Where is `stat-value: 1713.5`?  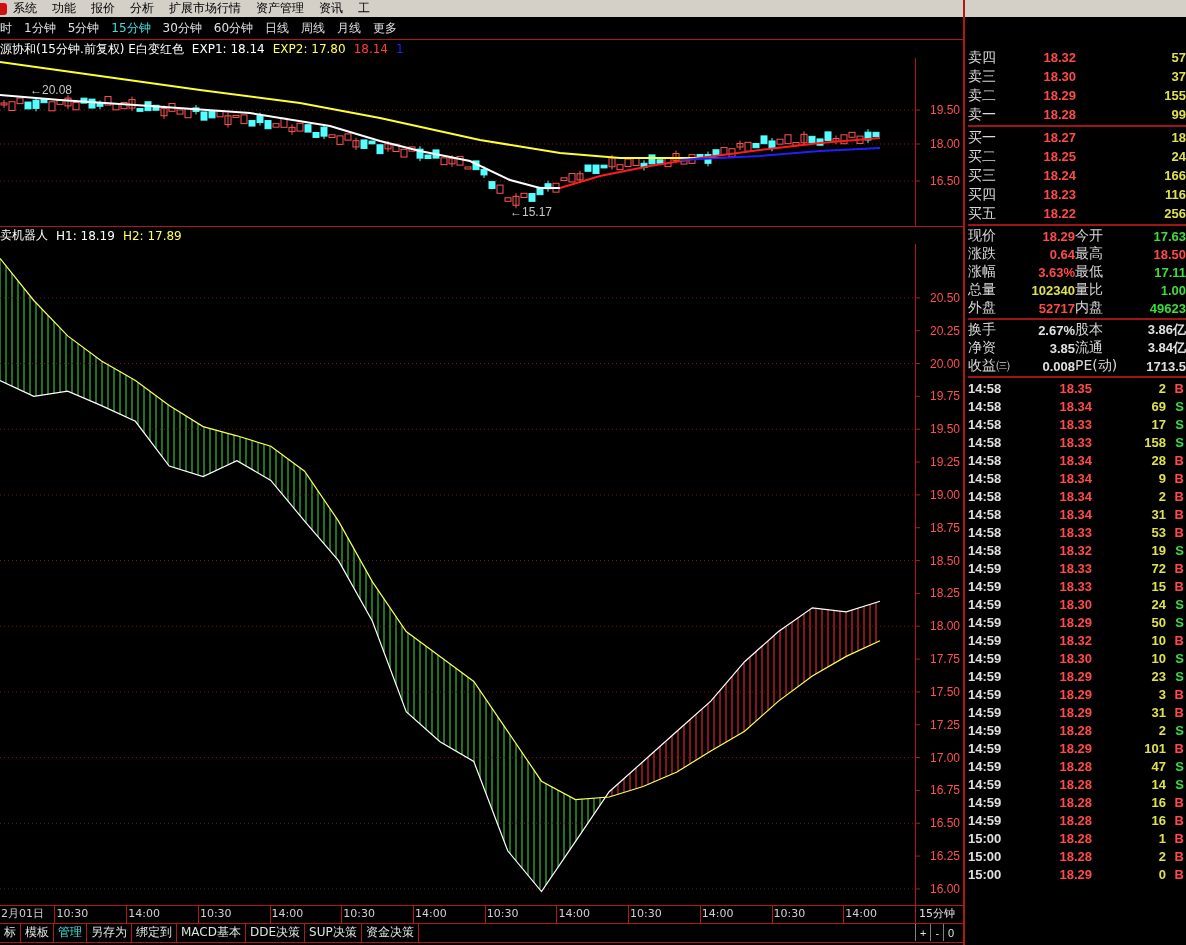
stat-value: 1713.5 is located at coordinates (1165, 366).